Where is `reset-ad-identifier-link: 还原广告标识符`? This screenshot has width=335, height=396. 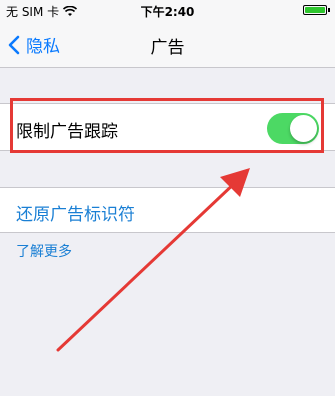
reset-ad-identifier-link: 还原广告标识符 is located at coordinates (75, 212).